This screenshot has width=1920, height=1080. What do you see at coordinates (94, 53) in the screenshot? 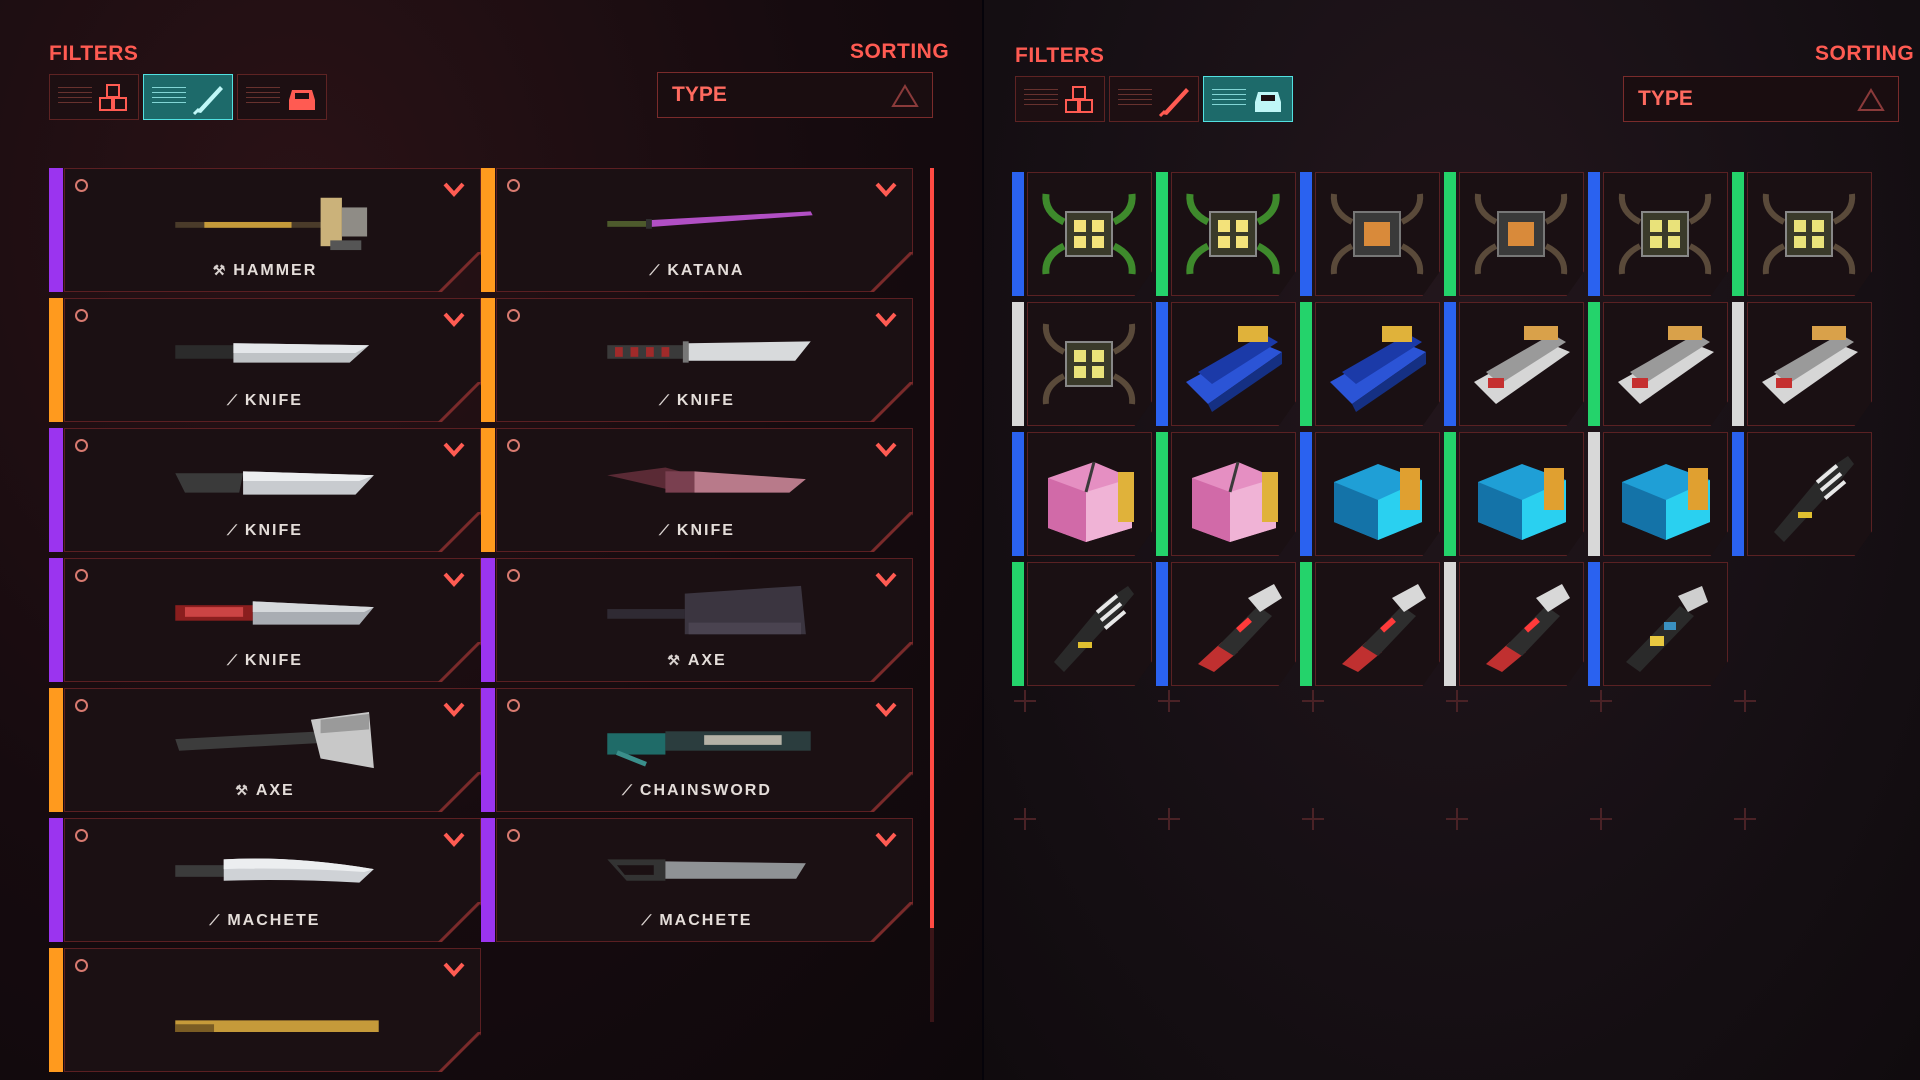
I see `filters-label: FILTERS` at bounding box center [94, 53].